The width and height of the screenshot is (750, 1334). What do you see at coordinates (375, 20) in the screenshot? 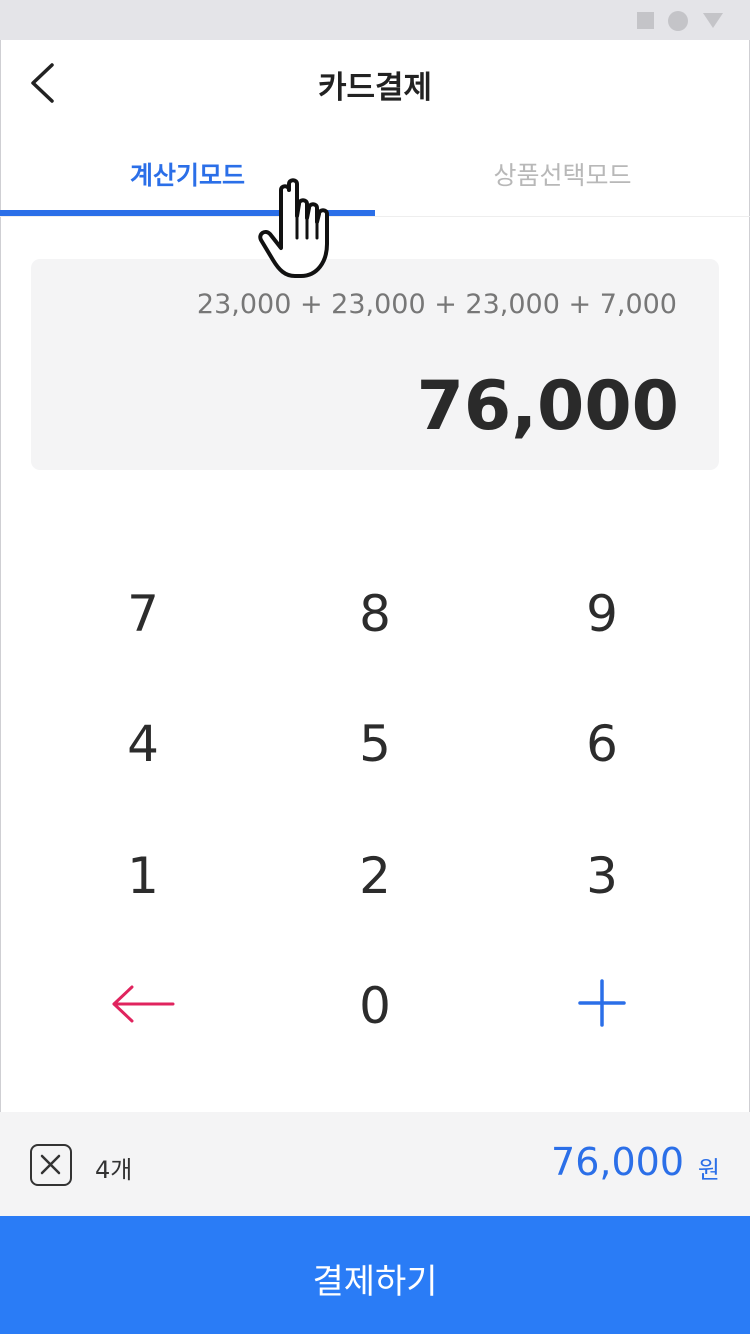
I see `system-status-bar` at bounding box center [375, 20].